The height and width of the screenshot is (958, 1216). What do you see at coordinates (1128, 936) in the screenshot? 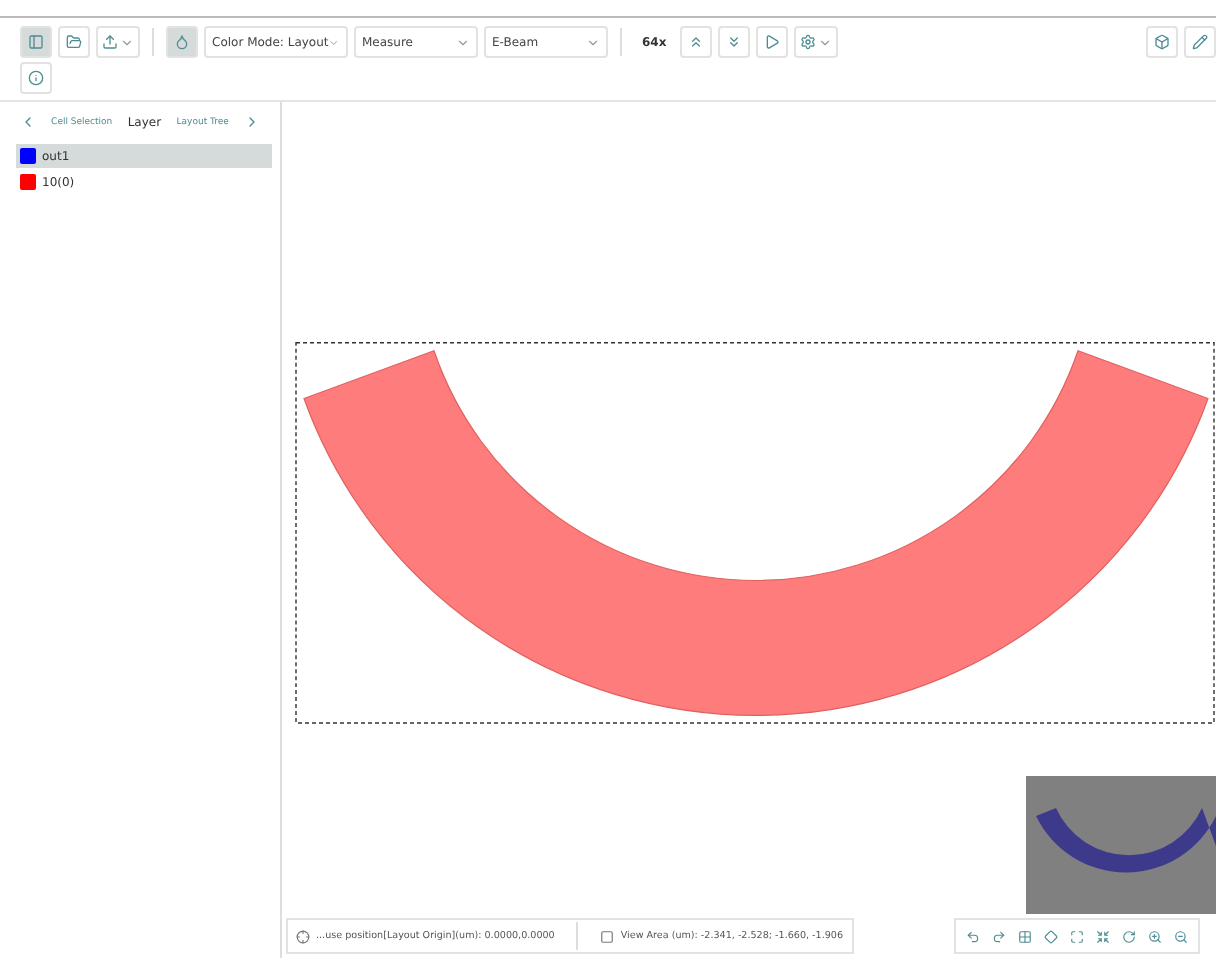
I see `refresh-icon` at bounding box center [1128, 936].